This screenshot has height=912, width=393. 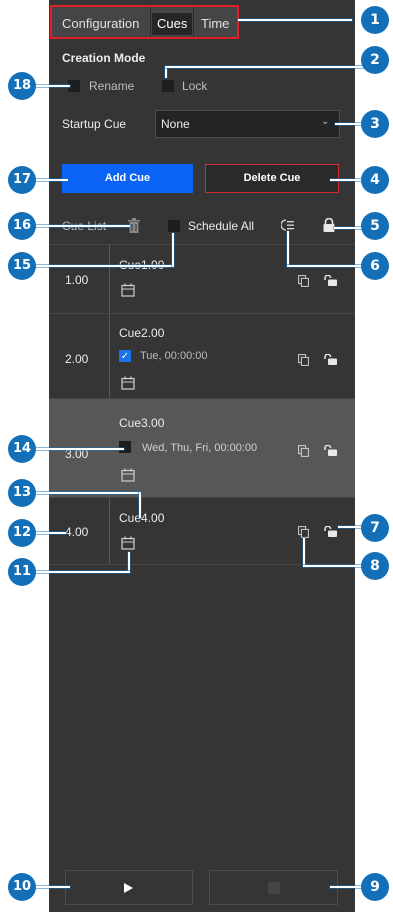 What do you see at coordinates (202, 279) in the screenshot?
I see `table-row: 1.00 Cue1.00` at bounding box center [202, 279].